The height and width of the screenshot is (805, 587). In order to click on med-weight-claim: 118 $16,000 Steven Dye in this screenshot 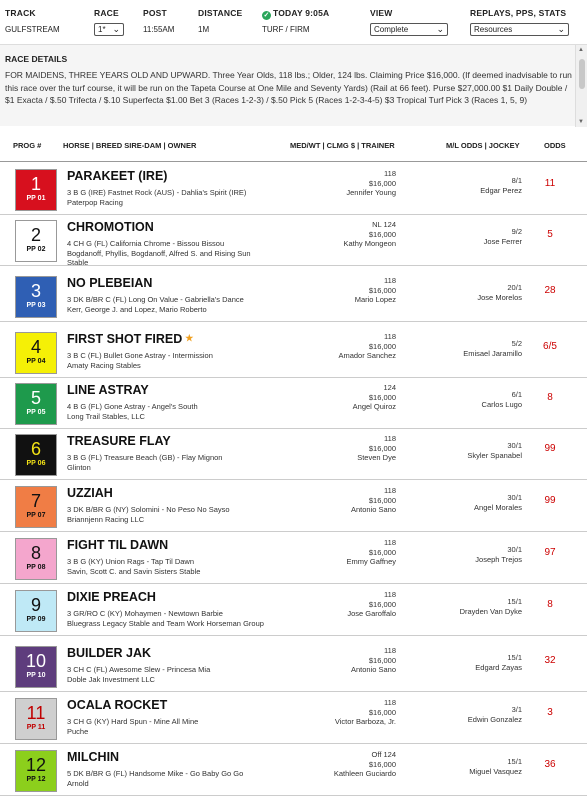, I will do `click(376, 448)`.